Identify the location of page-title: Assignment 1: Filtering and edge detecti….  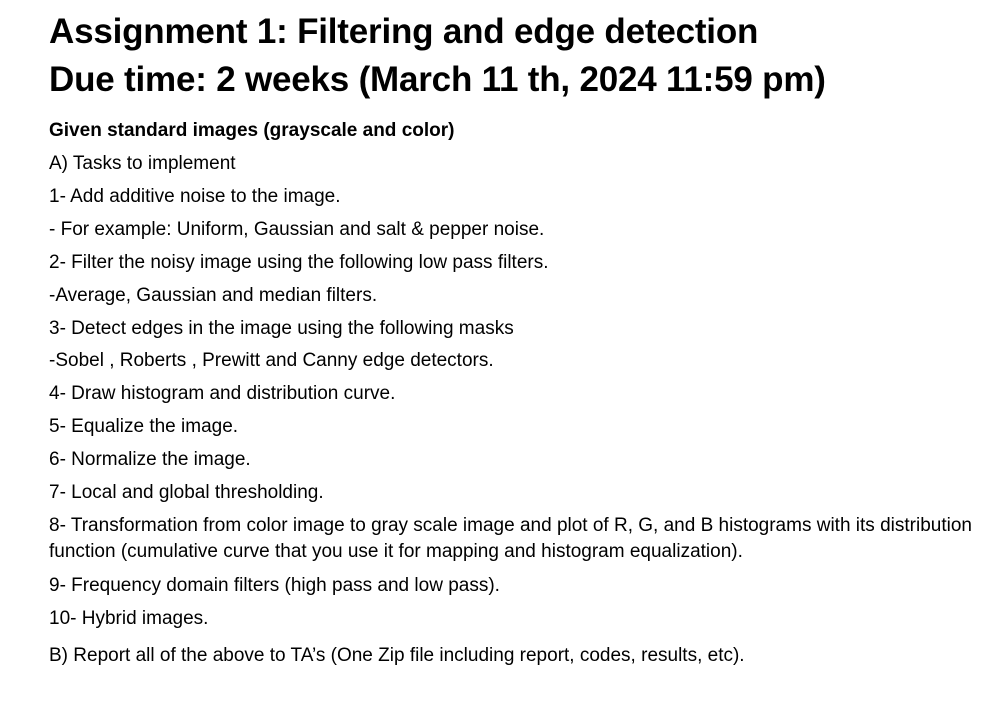
(404, 31).